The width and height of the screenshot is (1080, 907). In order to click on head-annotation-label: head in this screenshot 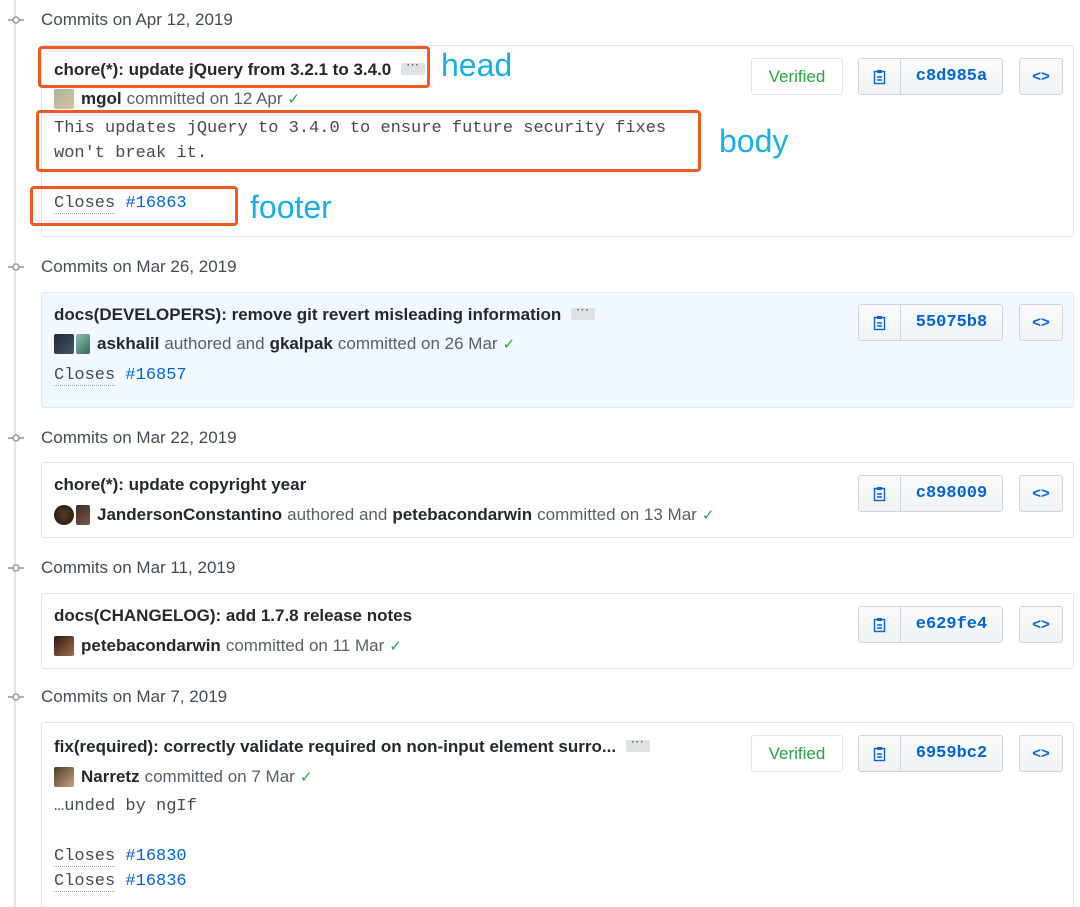, I will do `click(477, 65)`.